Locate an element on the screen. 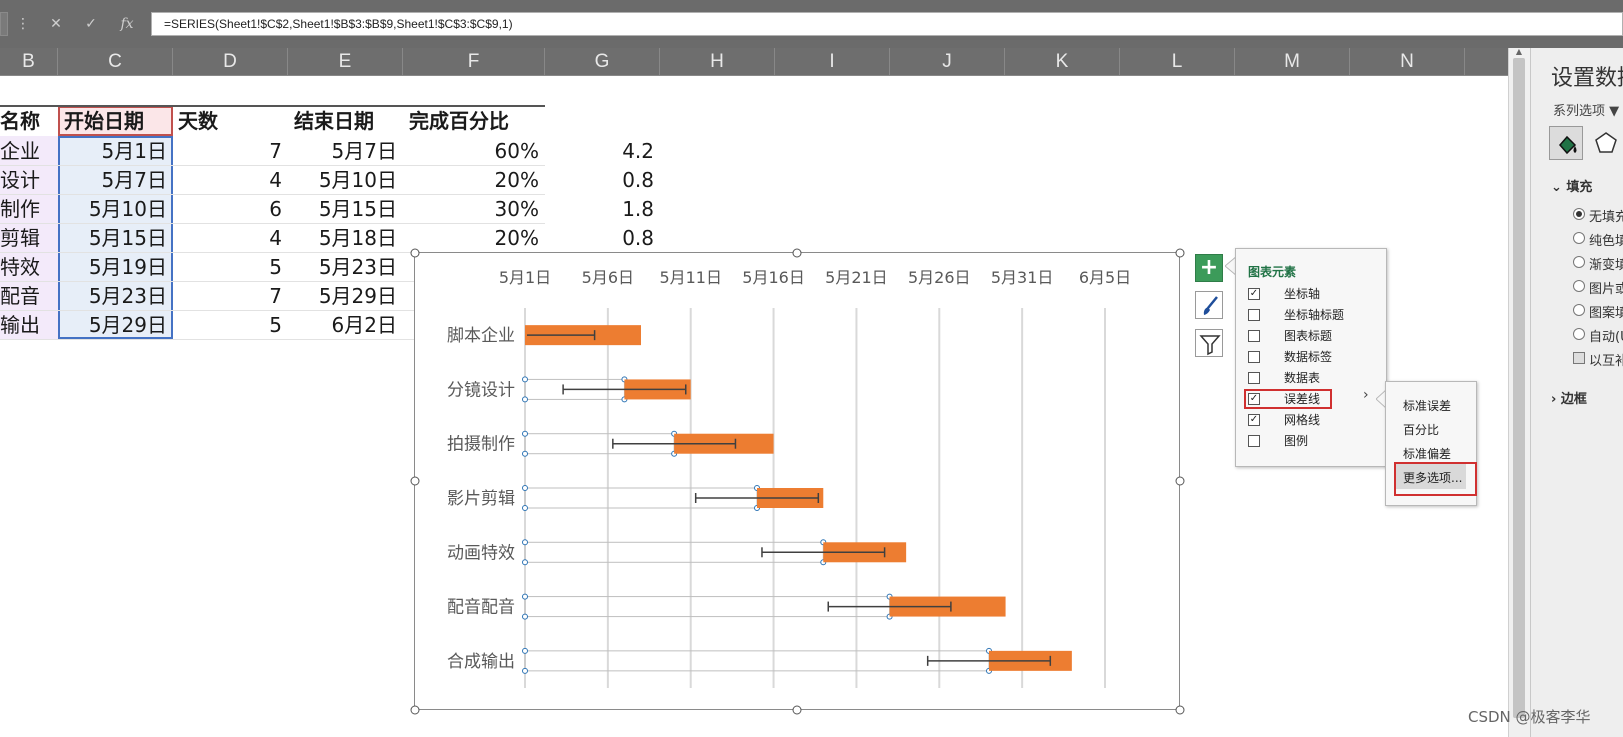 This screenshot has width=1623, height=737. item-label: 数据标签 is located at coordinates (1308, 357).